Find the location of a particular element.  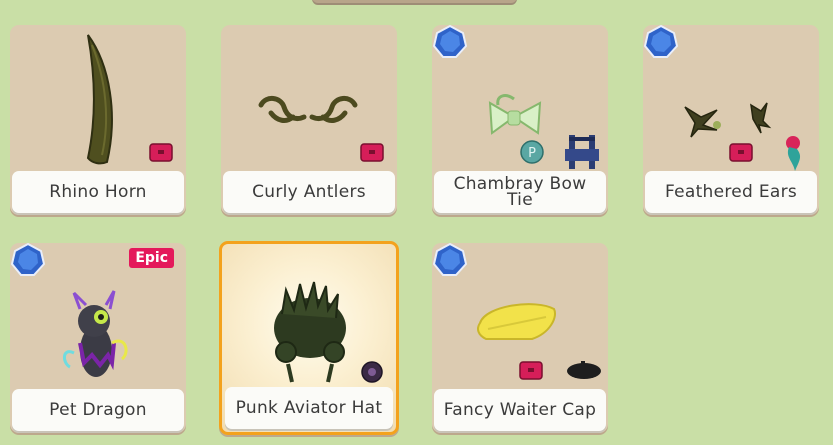

item-card-chambray-bow-tie: P Chambray Bow Tie is located at coordinates (520, 119).